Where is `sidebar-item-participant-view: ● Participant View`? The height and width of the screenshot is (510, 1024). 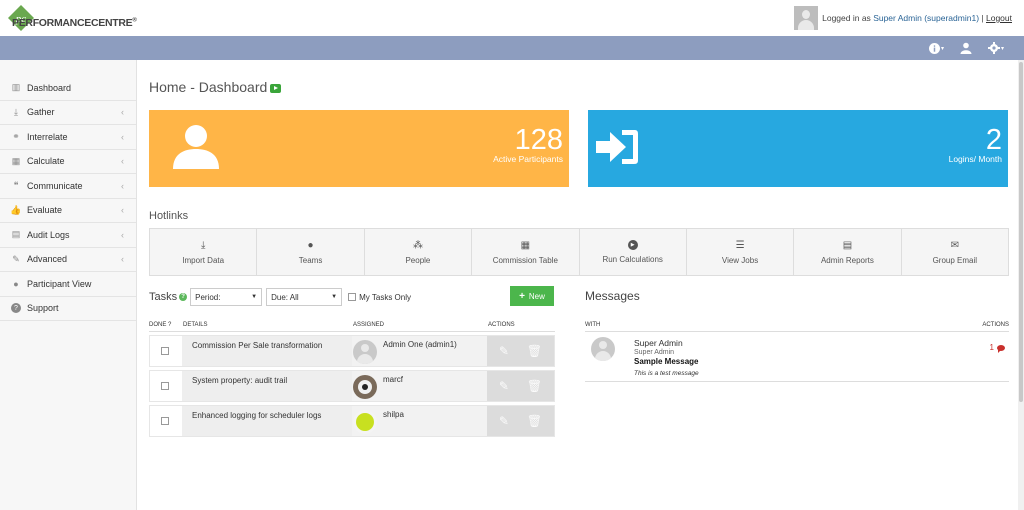
sidebar-item-participant-view: ● Participant View is located at coordinates (68, 284).